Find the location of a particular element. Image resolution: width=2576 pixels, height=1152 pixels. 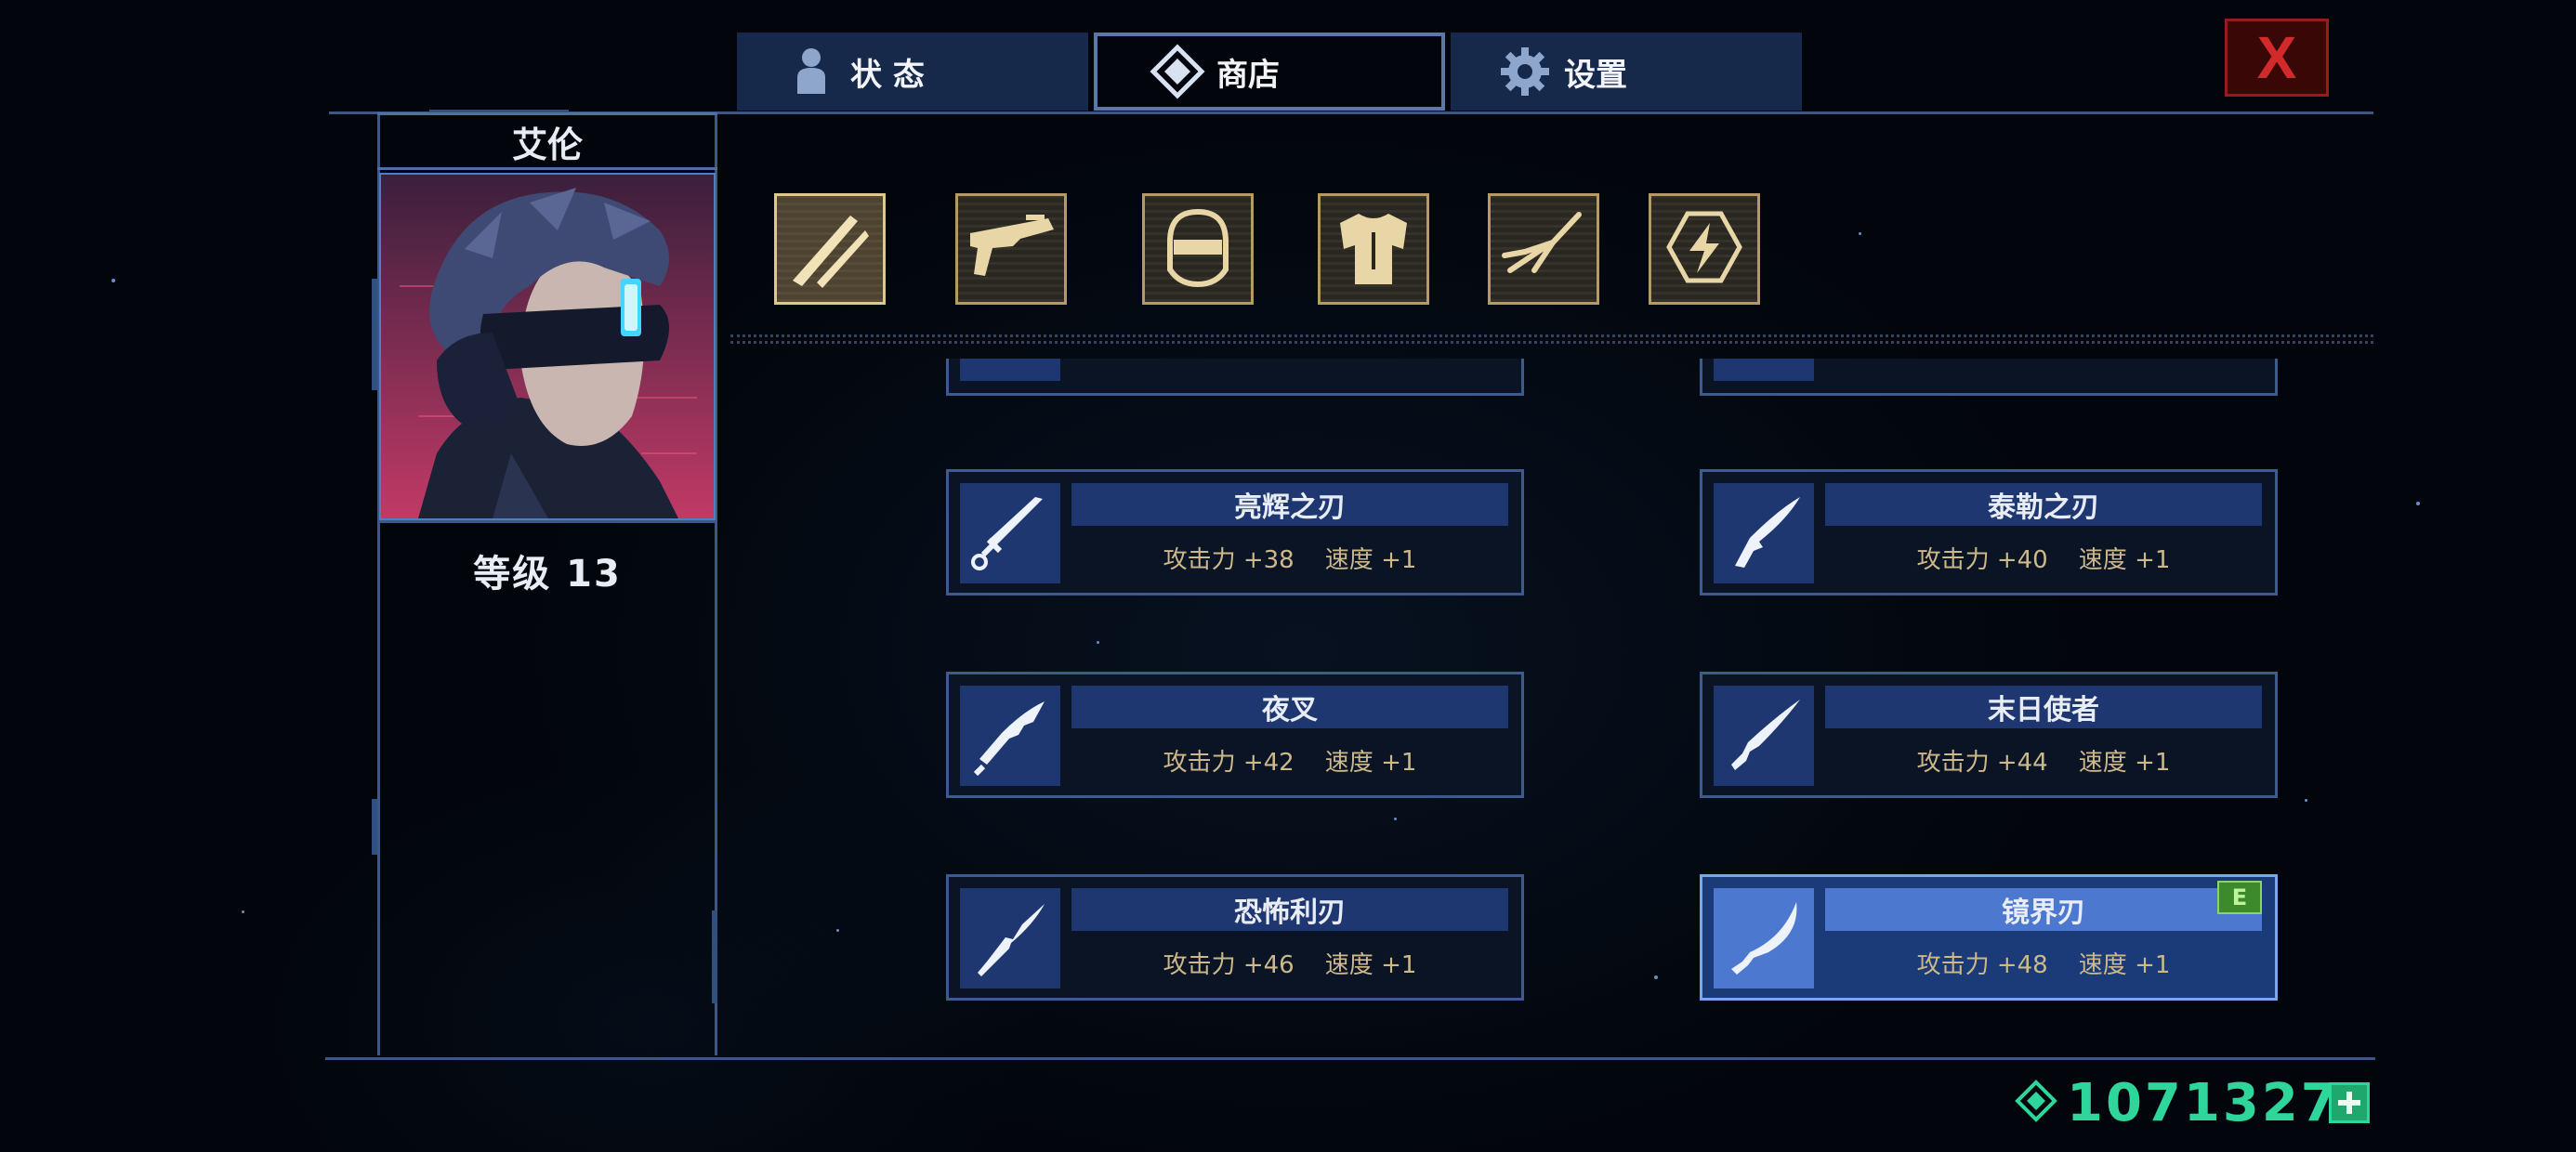

item-card: 末日使者 攻击力 +44 速度 +1 is located at coordinates (1989, 735).